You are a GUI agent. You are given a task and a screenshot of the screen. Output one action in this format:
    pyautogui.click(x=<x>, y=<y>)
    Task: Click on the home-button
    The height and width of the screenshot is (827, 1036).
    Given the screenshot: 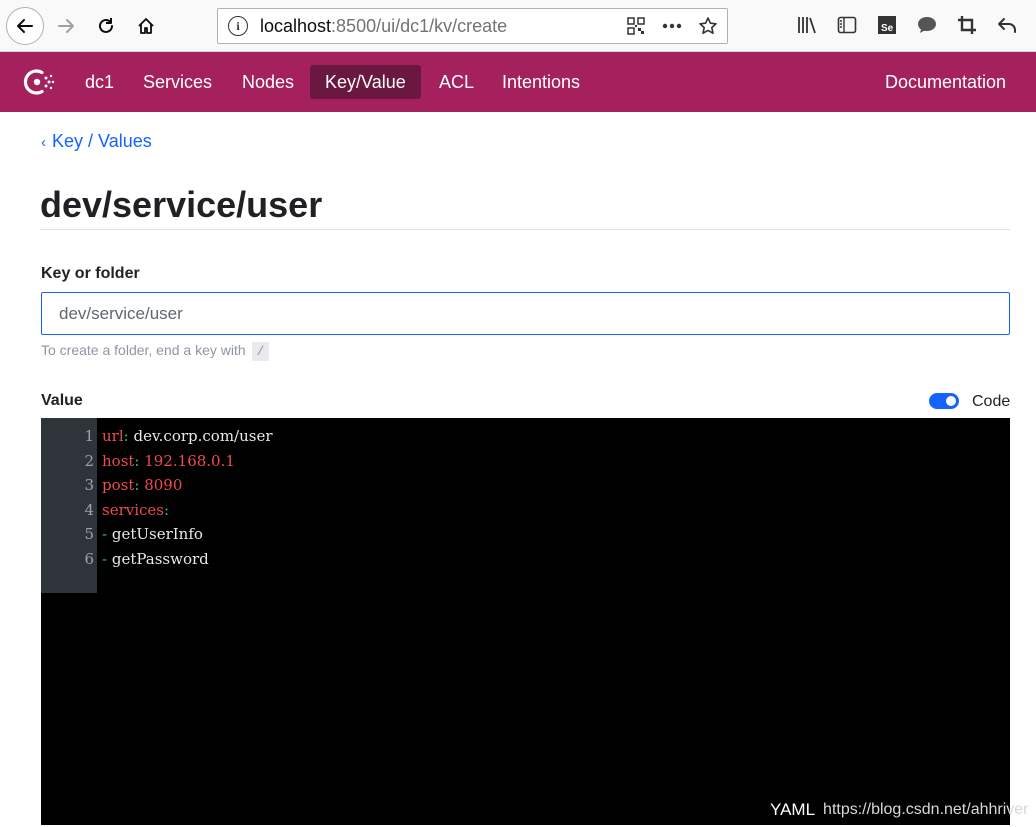 What is the action you would take?
    pyautogui.click(x=146, y=26)
    